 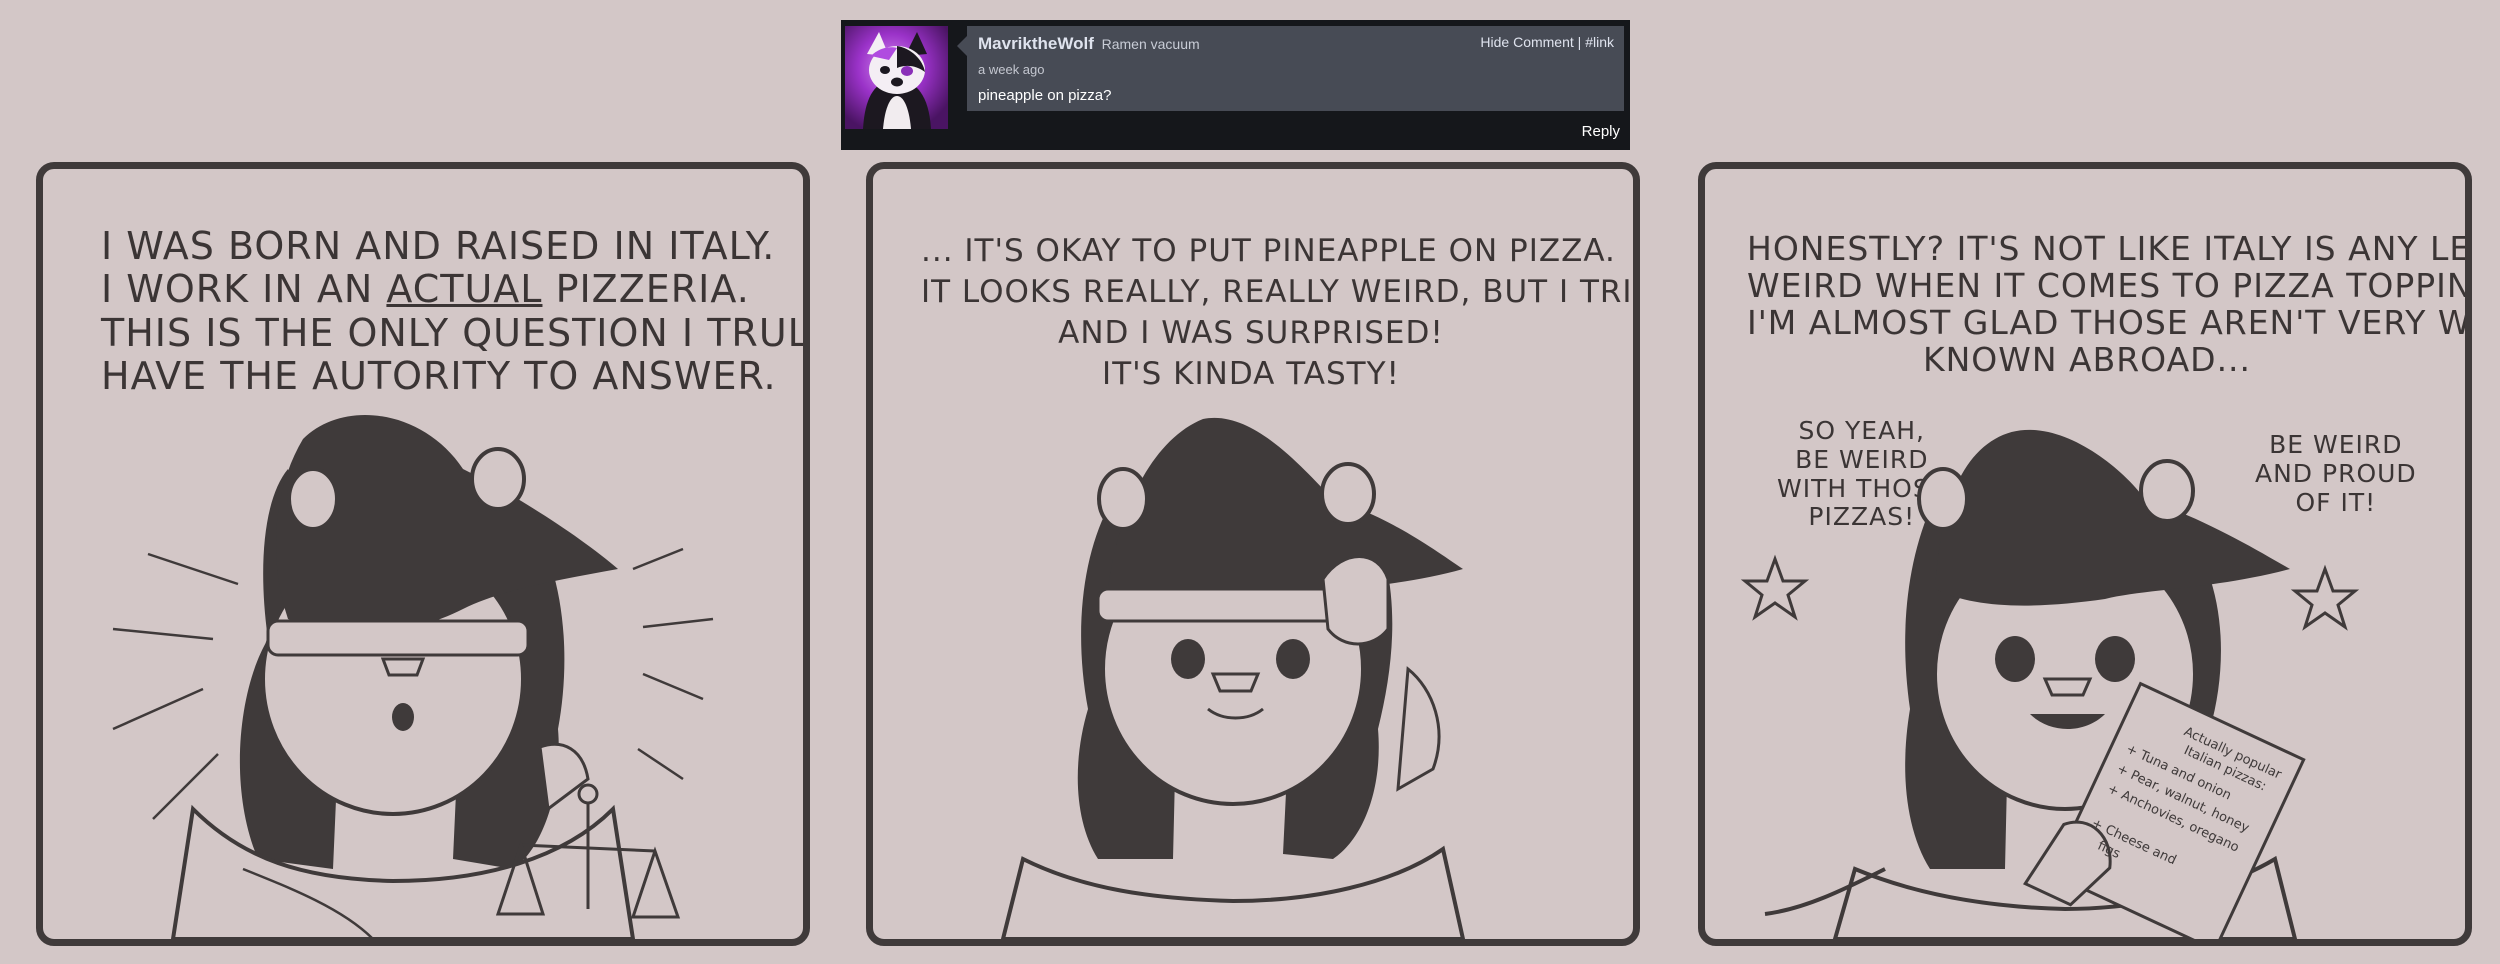 I want to click on comment-text: pineapple on pizza?, so click(x=1045, y=95).